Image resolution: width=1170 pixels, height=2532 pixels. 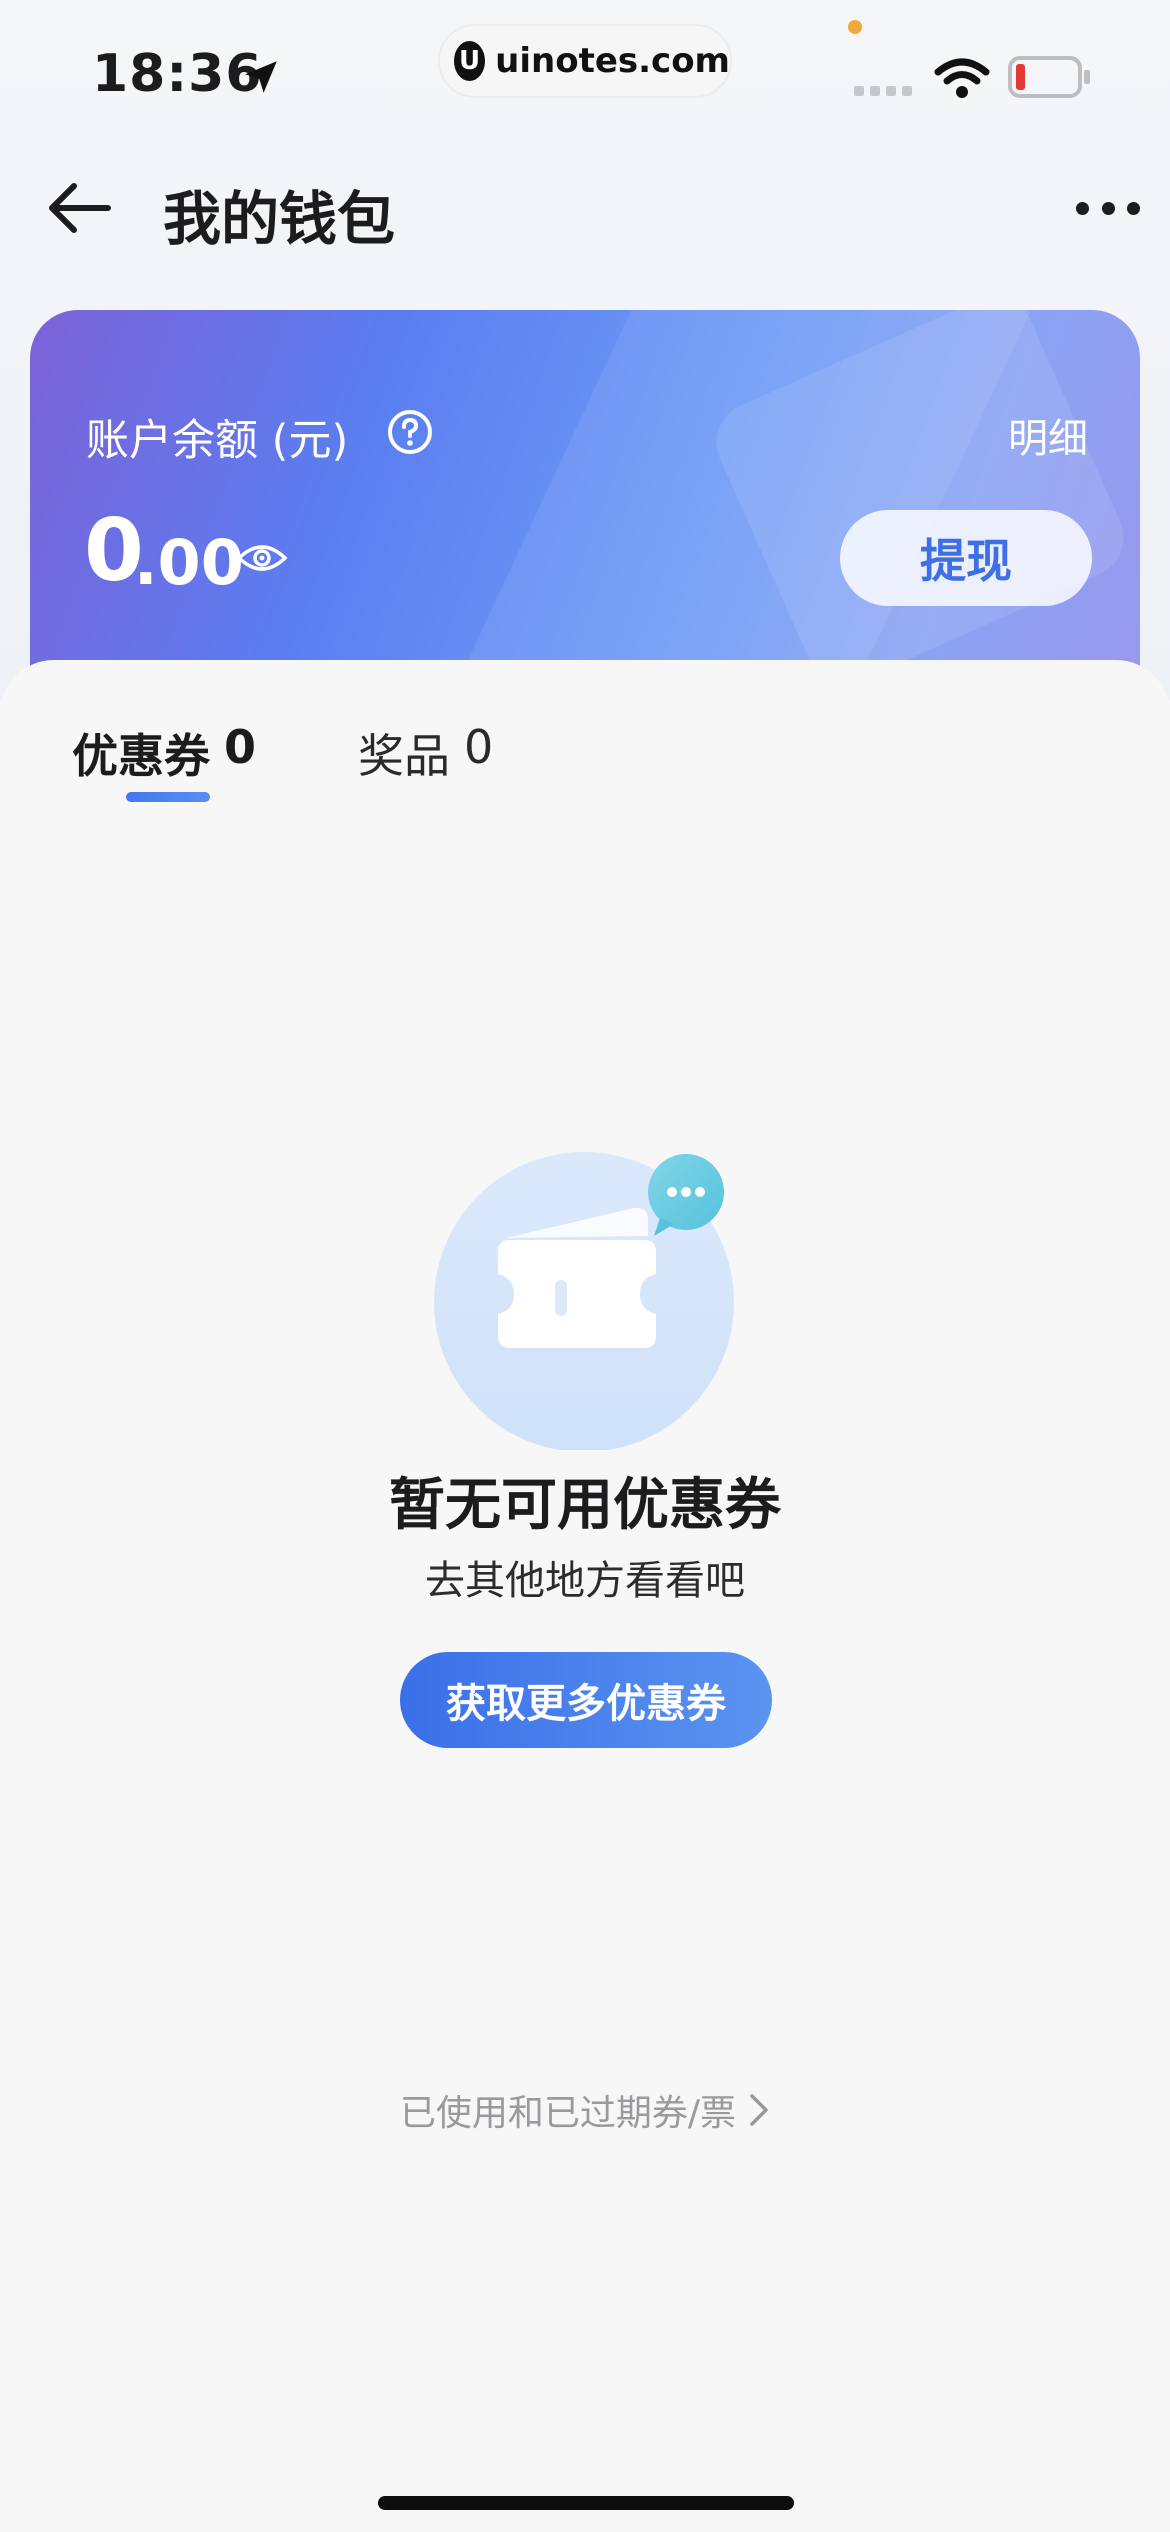 I want to click on eye-icon, so click(x=262, y=558).